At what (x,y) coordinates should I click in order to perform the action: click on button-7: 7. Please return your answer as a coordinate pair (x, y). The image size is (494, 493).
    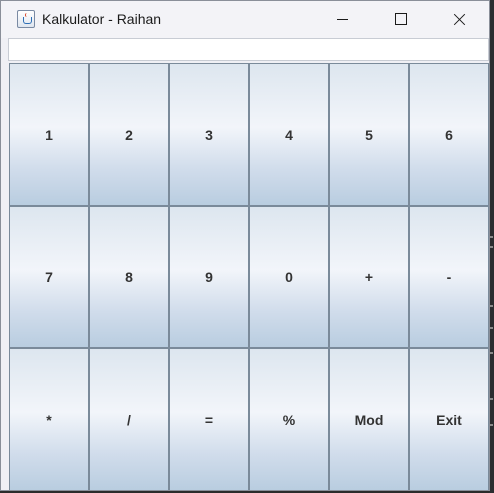
    Looking at the image, I should click on (49, 277).